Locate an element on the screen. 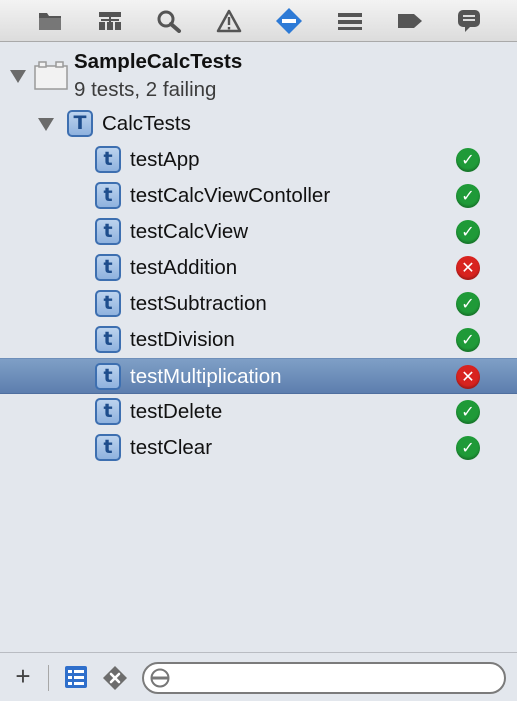  target-row: T CalcTests is located at coordinates (258, 124).